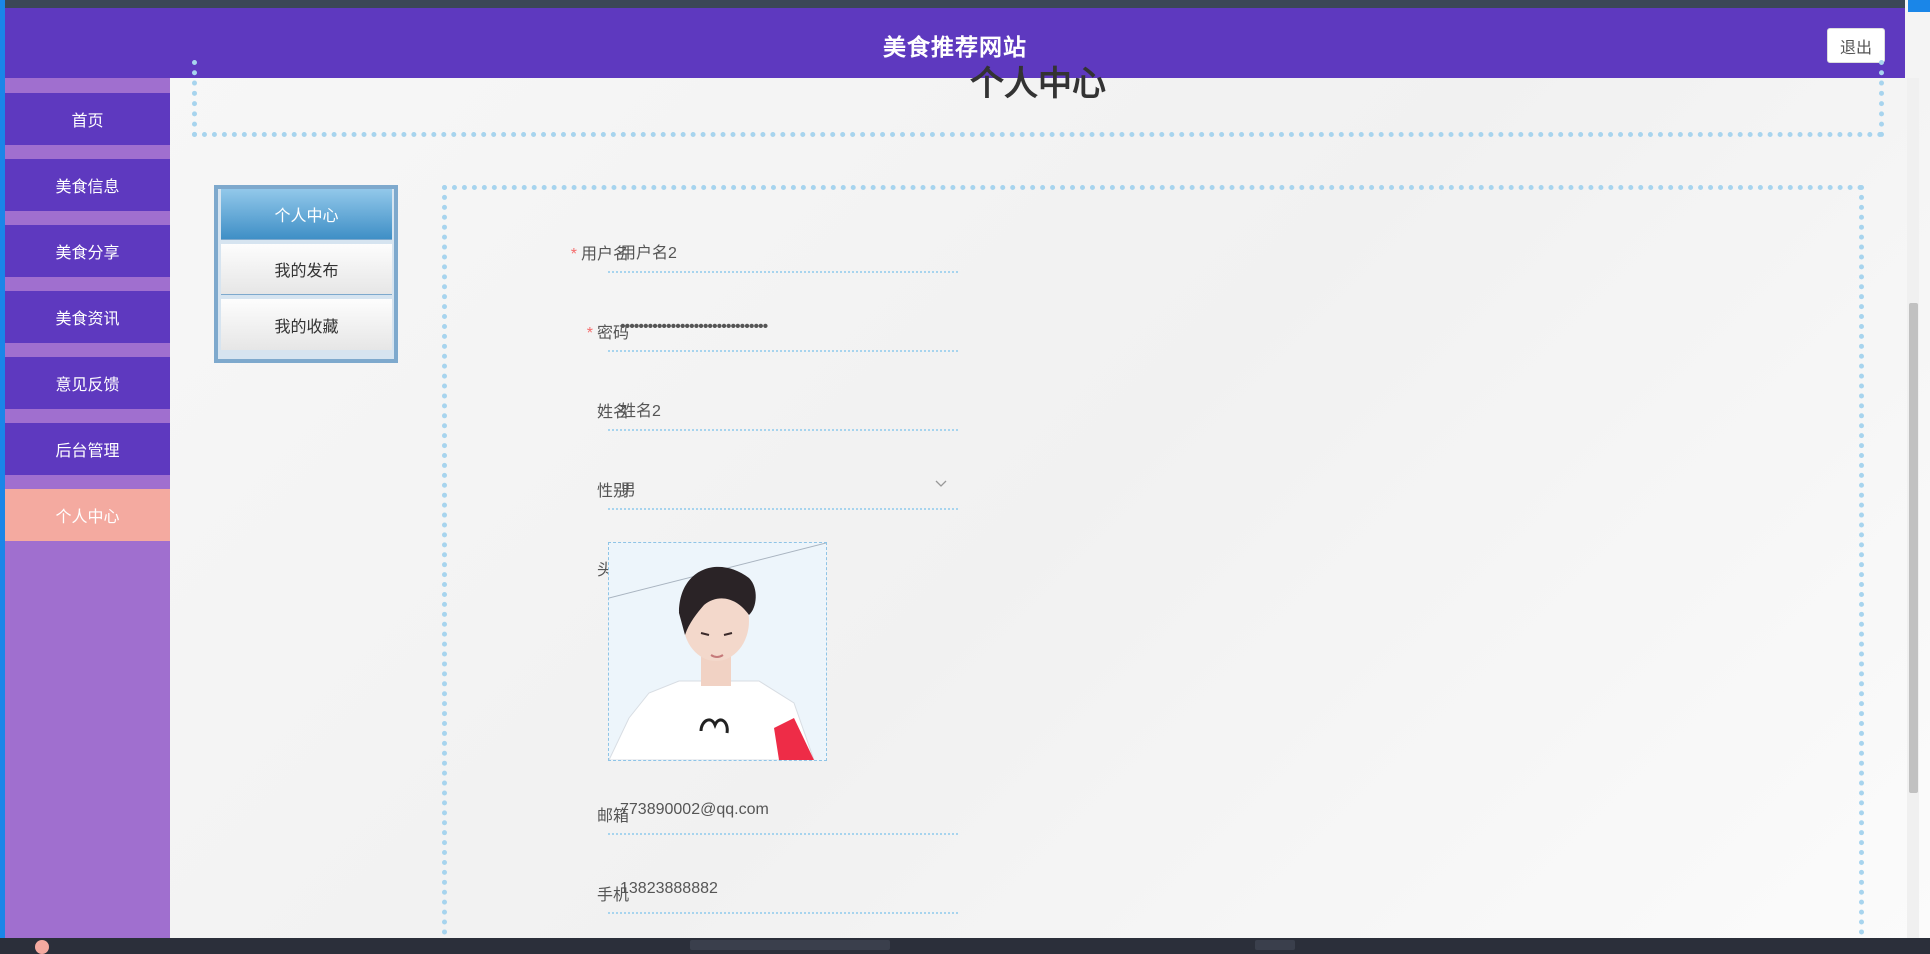  Describe the element at coordinates (783, 328) in the screenshot. I see `password-input: ••••••••••••••••••••••••••••••••` at that location.